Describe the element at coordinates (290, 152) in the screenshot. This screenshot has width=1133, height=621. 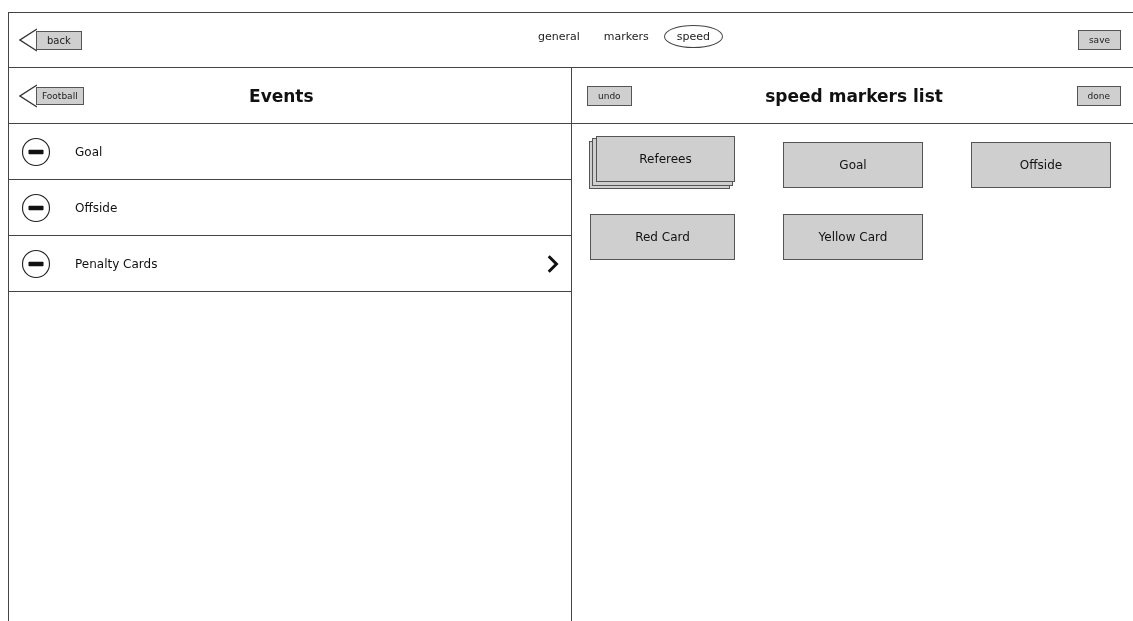
I see `list-row: Goal` at that location.